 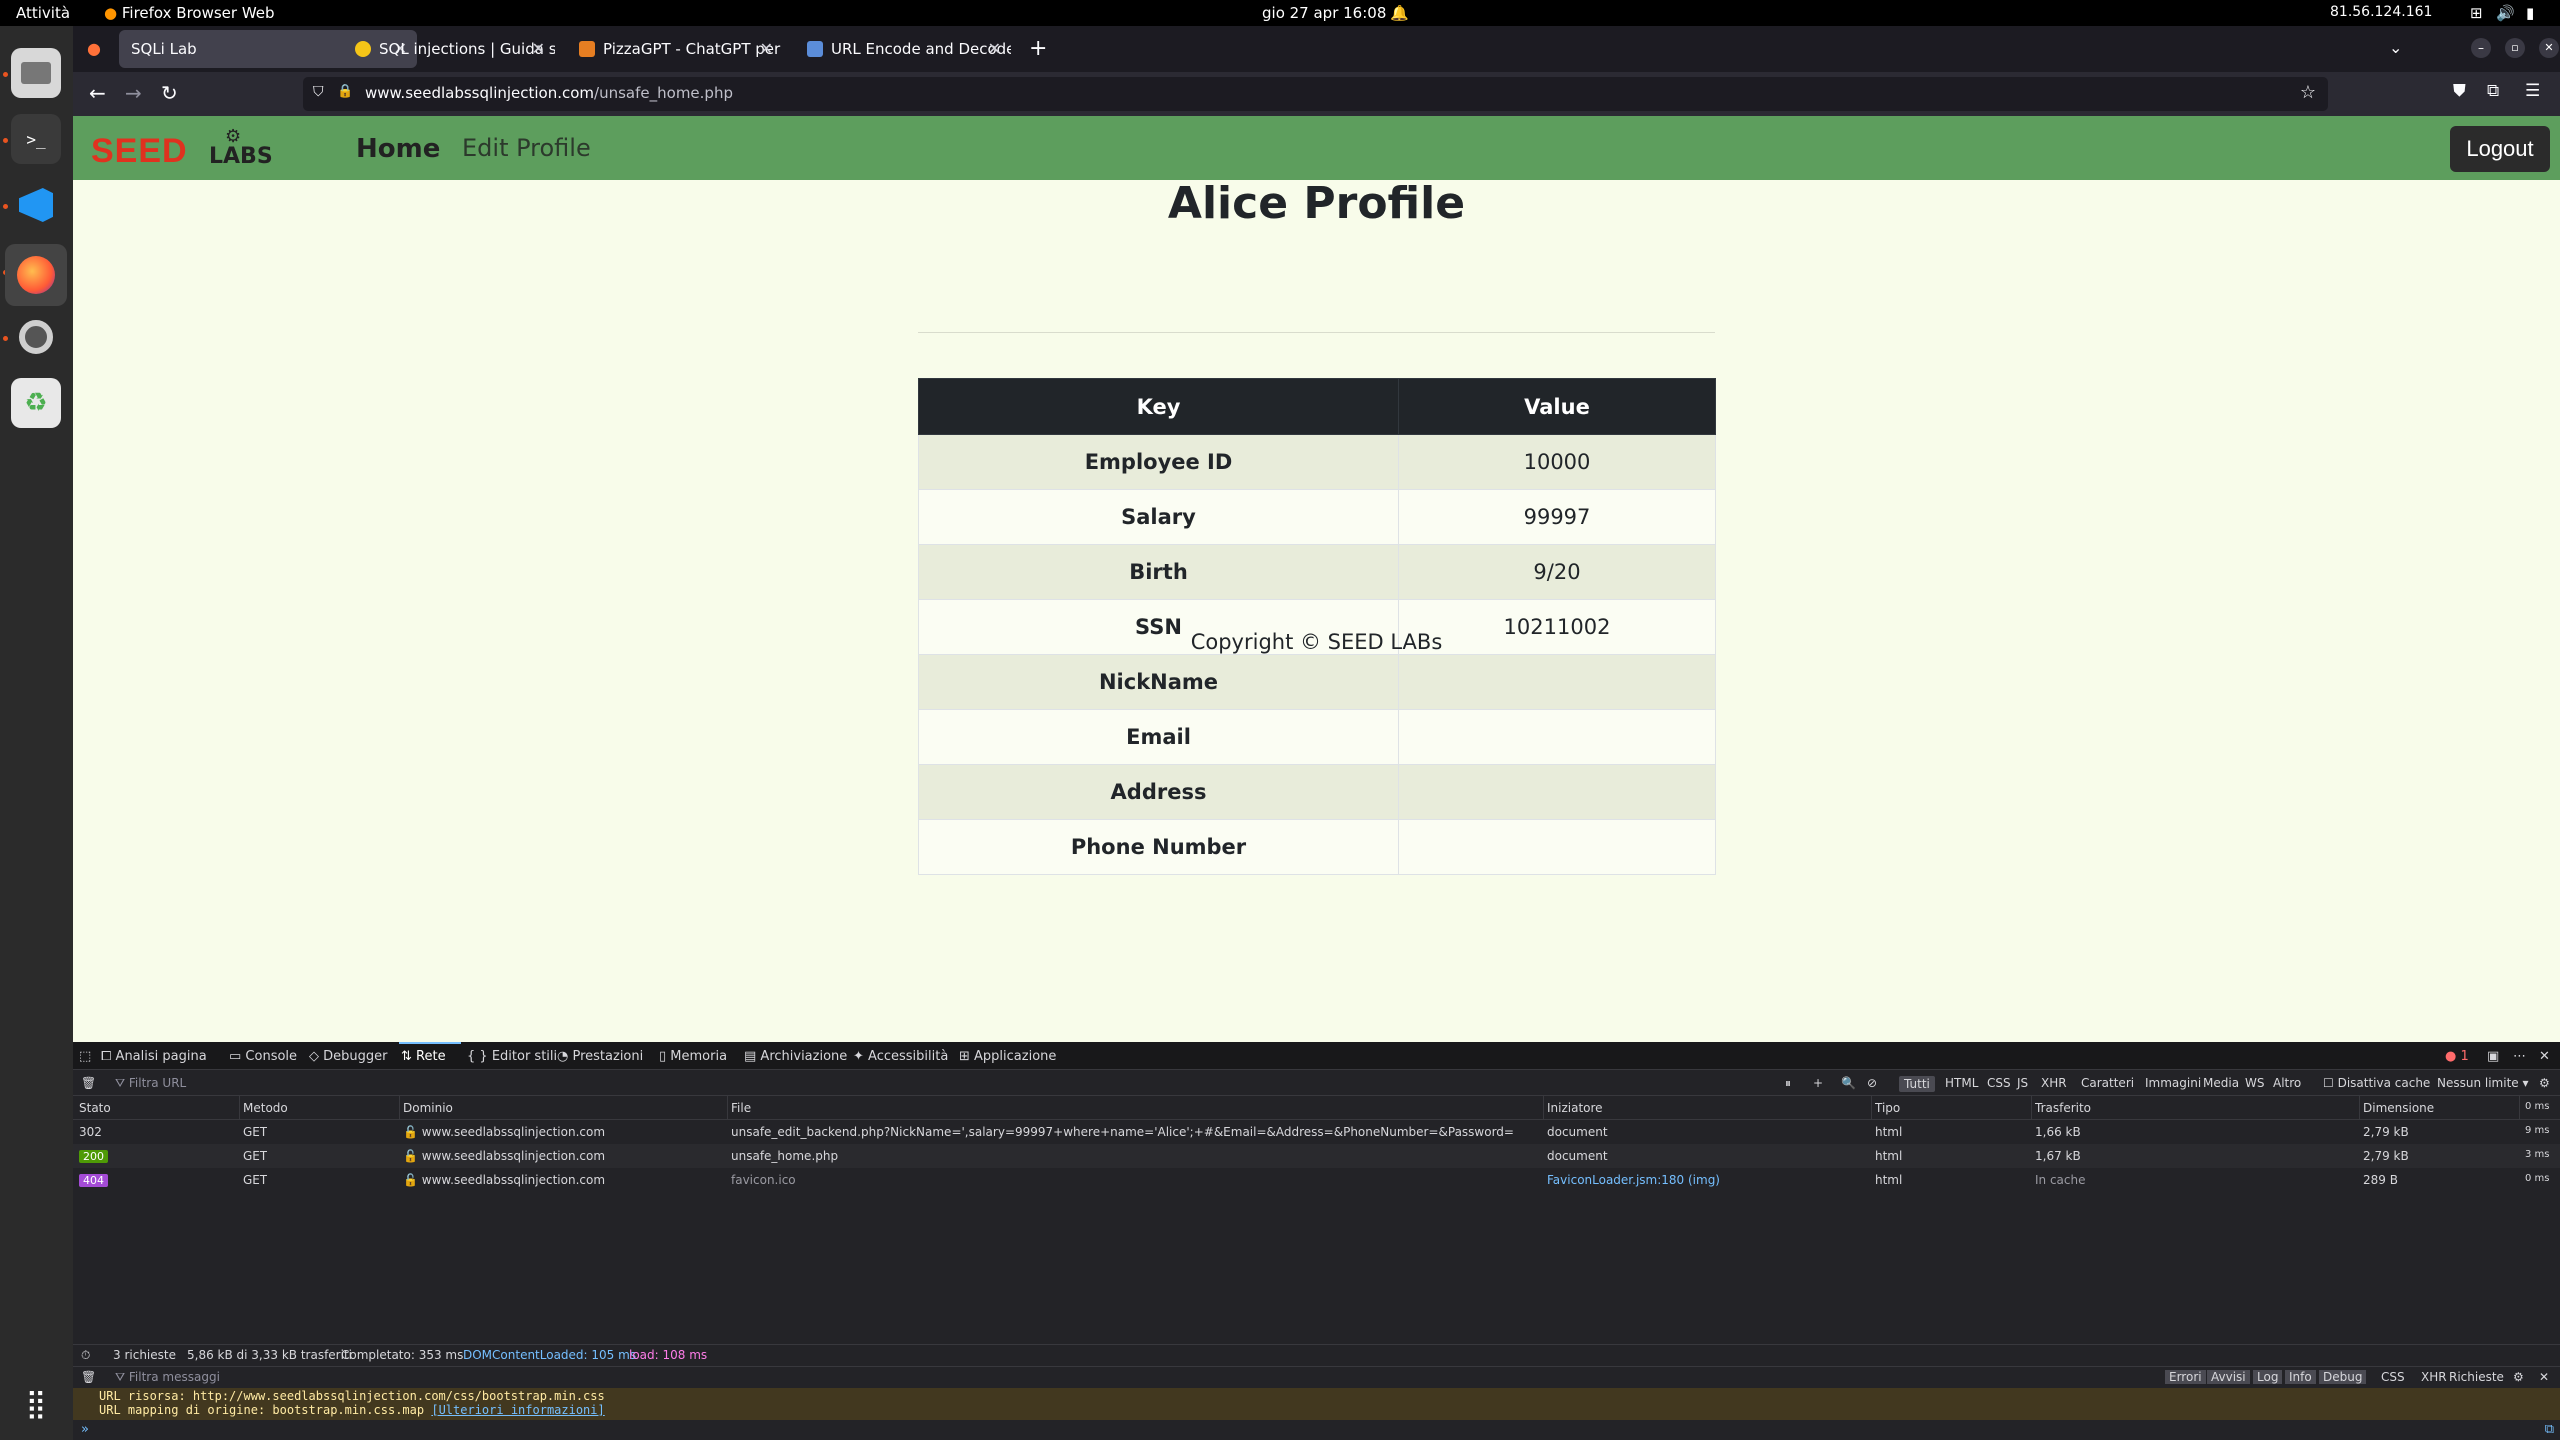 What do you see at coordinates (2221, 1083) in the screenshot?
I see `filter-media: Media` at bounding box center [2221, 1083].